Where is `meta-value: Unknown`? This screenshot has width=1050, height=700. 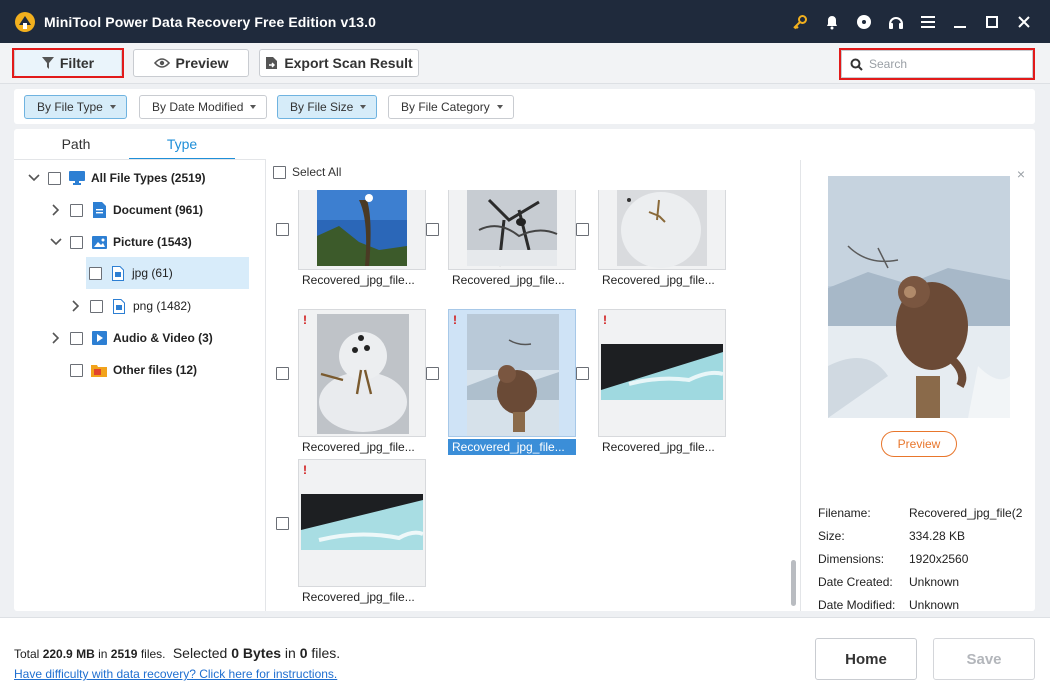
meta-value: Unknown is located at coordinates (934, 582).